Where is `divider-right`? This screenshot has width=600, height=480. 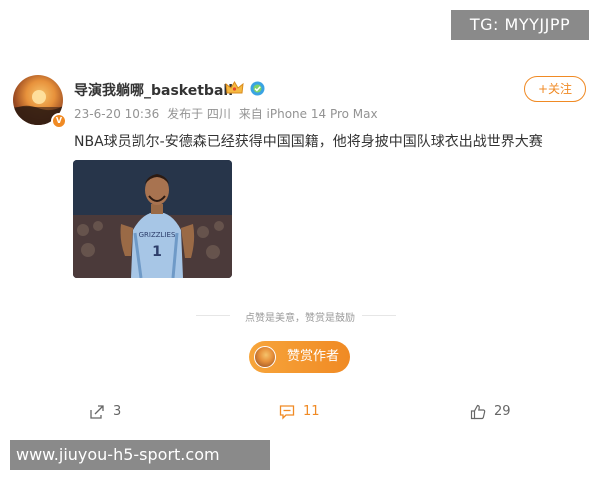 divider-right is located at coordinates (379, 315).